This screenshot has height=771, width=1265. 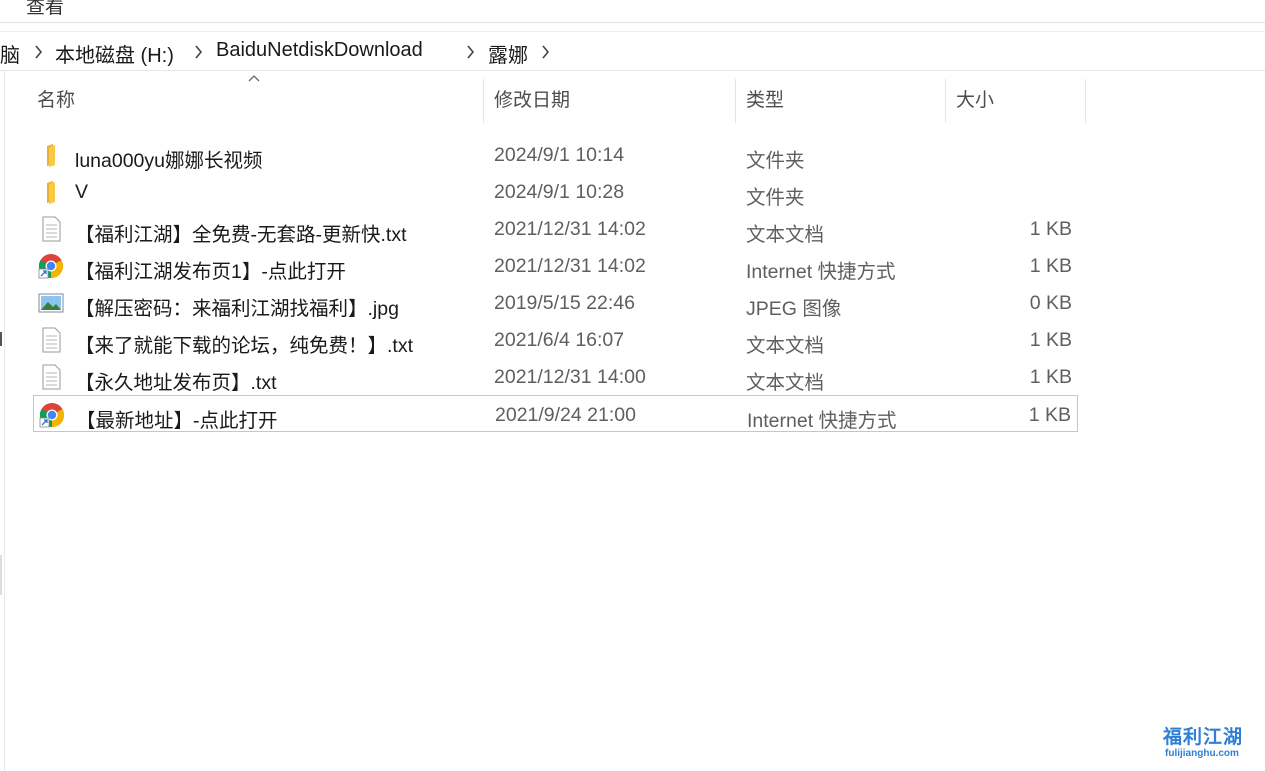 What do you see at coordinates (1203, 737) in the screenshot?
I see `watermark-title: 福利江湖` at bounding box center [1203, 737].